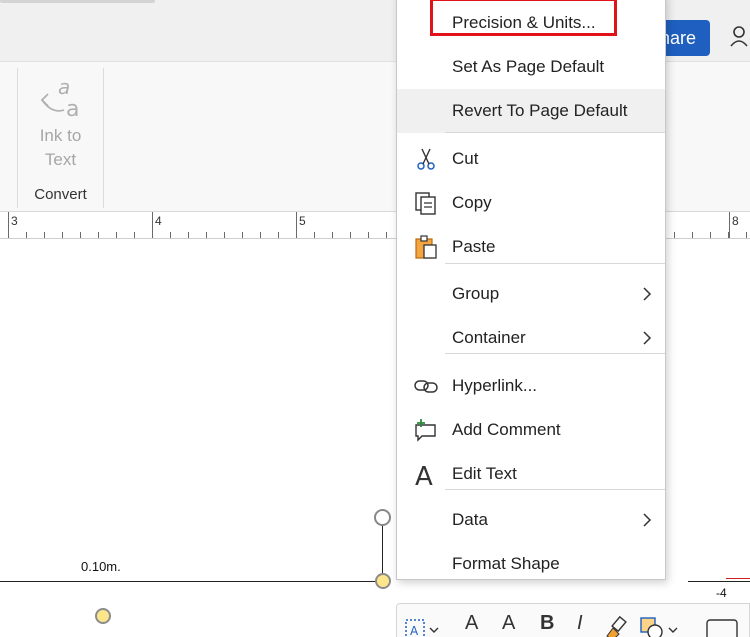 This screenshot has width=750, height=637. Describe the element at coordinates (302, 221) in the screenshot. I see `ruler-number: 5` at that location.